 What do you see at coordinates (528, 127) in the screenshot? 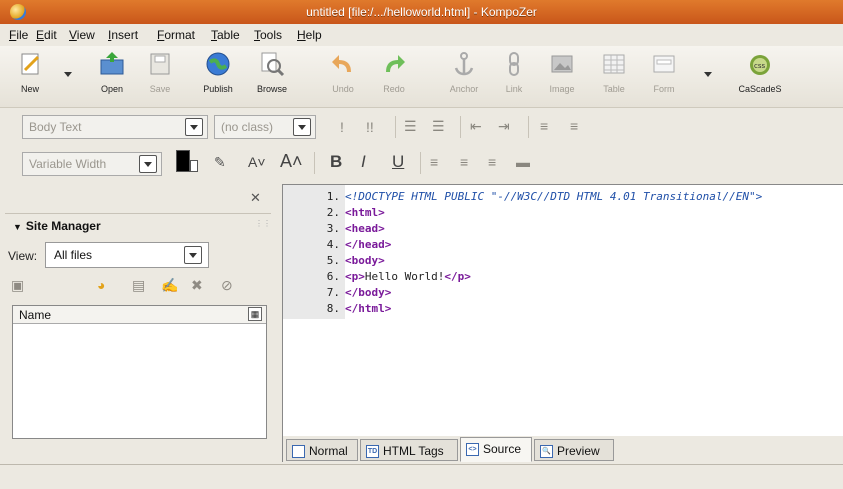
I see `toolbar-separator` at bounding box center [528, 127].